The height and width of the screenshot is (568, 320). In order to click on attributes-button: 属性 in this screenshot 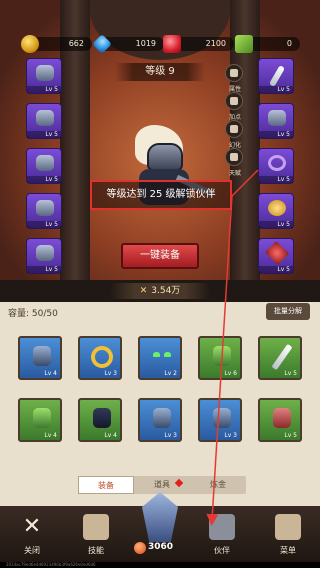, I will do `click(234, 78)`.